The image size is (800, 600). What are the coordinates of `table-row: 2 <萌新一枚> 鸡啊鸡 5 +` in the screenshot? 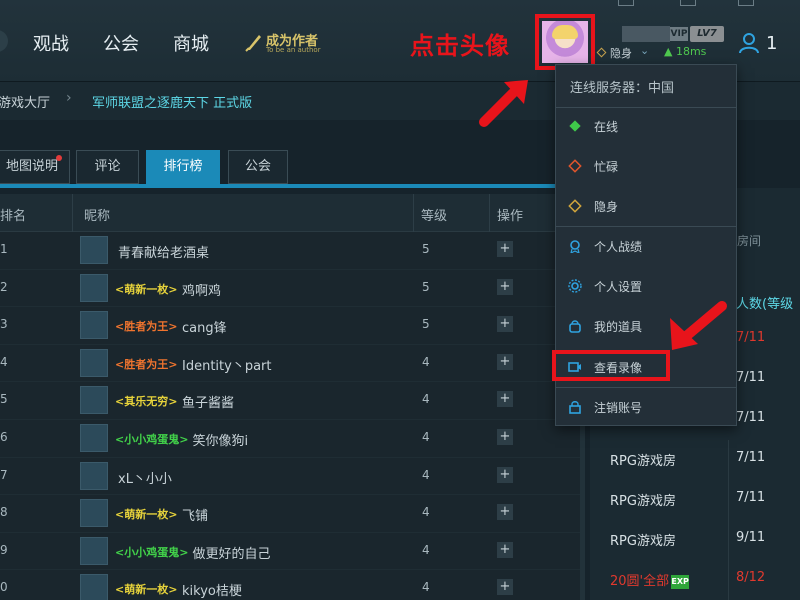 It's located at (292, 289).